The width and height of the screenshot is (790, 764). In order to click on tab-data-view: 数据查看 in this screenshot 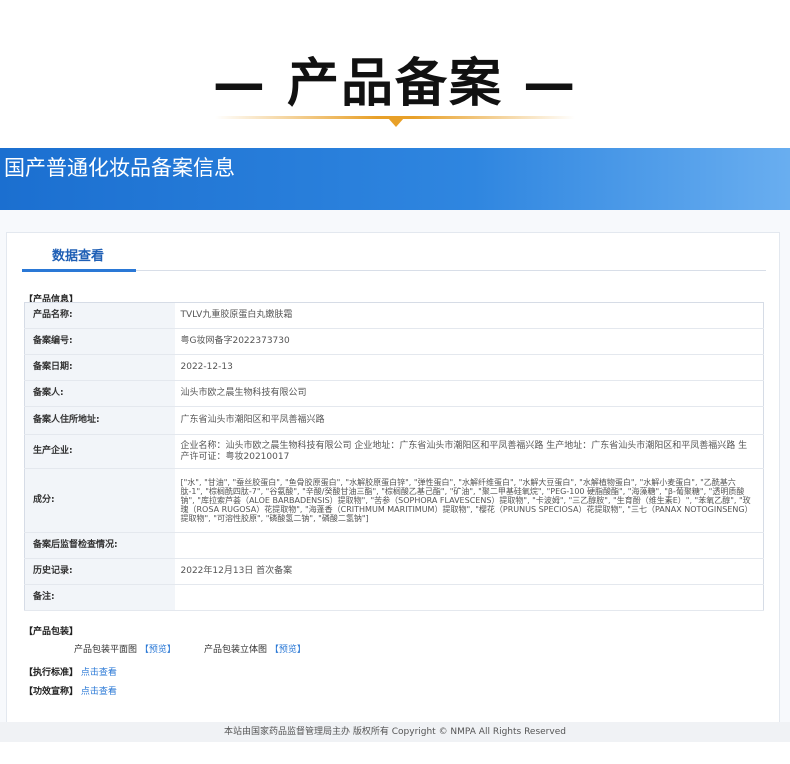, I will do `click(78, 254)`.